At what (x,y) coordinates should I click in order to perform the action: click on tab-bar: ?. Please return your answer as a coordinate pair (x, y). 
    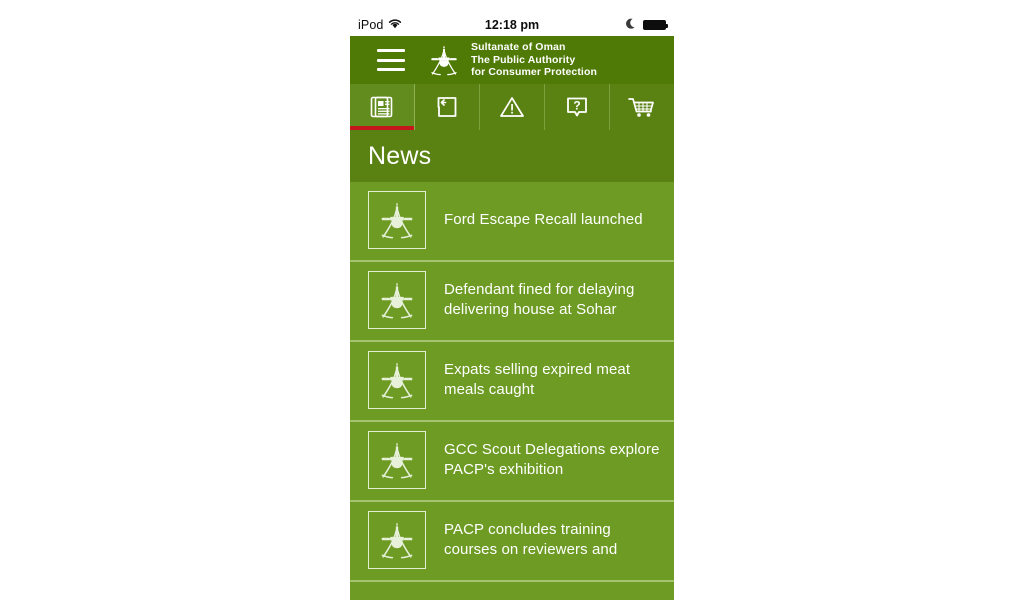
    Looking at the image, I should click on (512, 107).